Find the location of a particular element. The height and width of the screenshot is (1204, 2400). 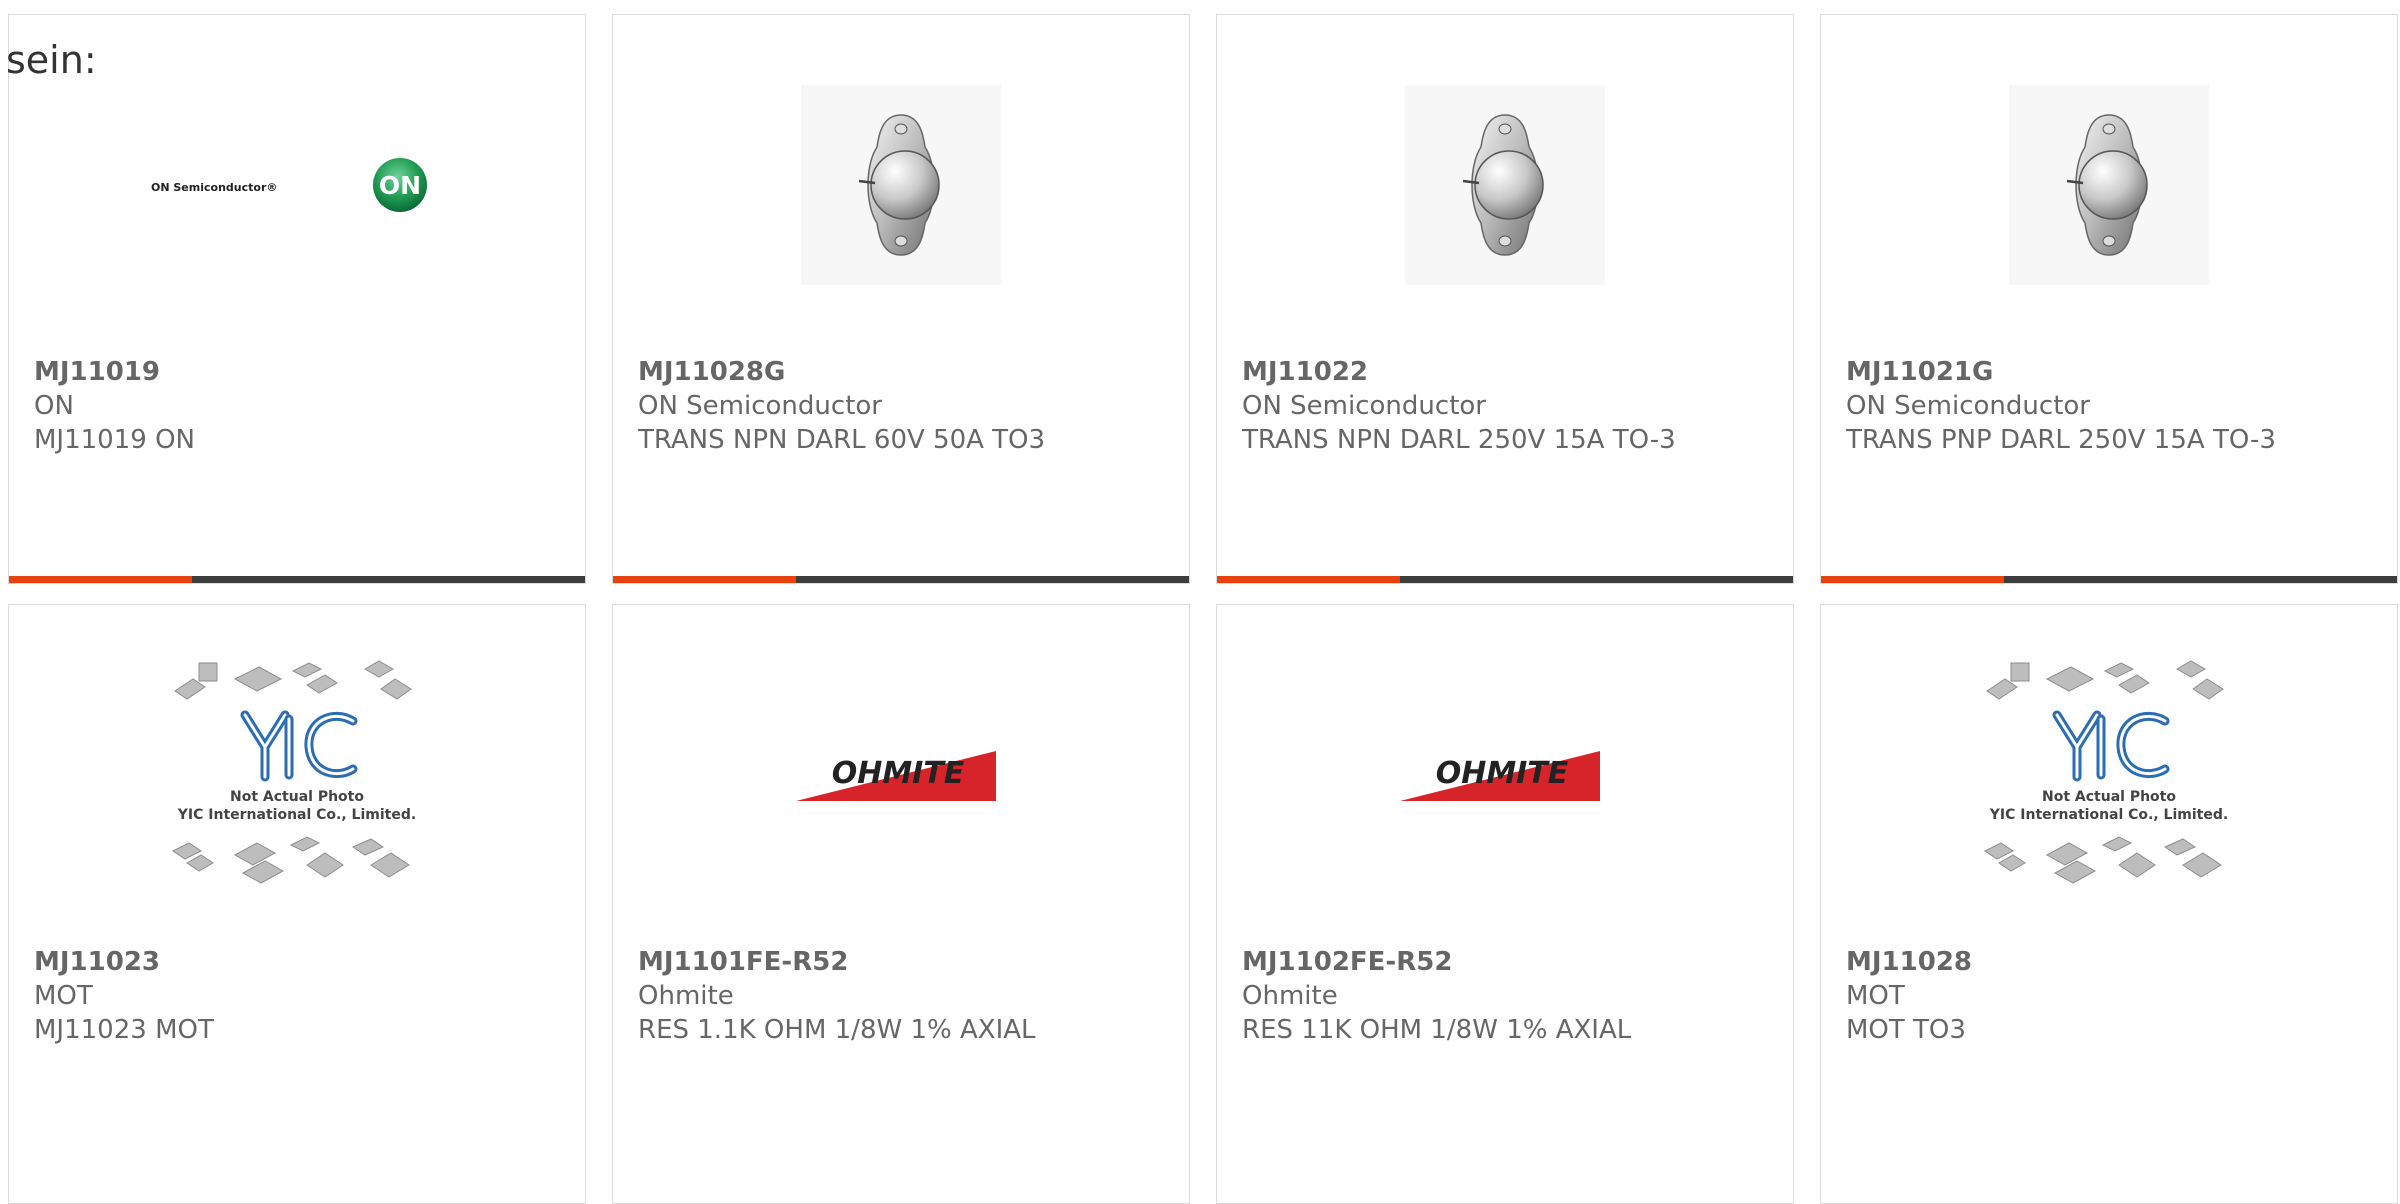

manufacturer: ON is located at coordinates (54, 406).